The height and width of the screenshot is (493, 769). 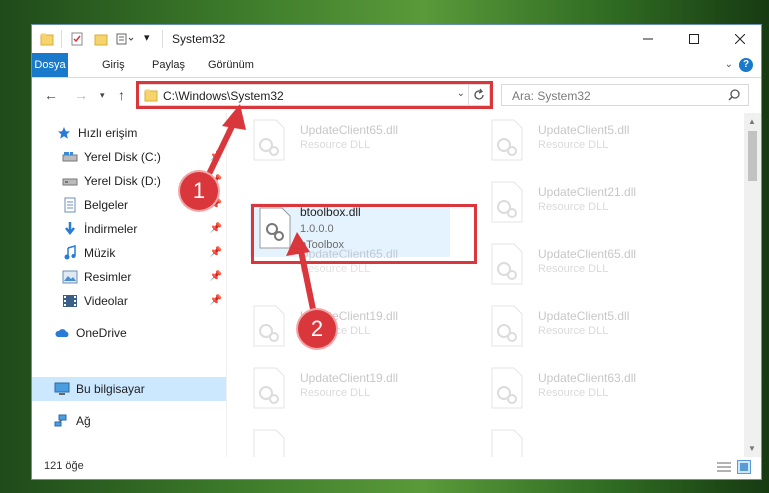 I want to click on callout-badge-two: 2, so click(x=317, y=329).